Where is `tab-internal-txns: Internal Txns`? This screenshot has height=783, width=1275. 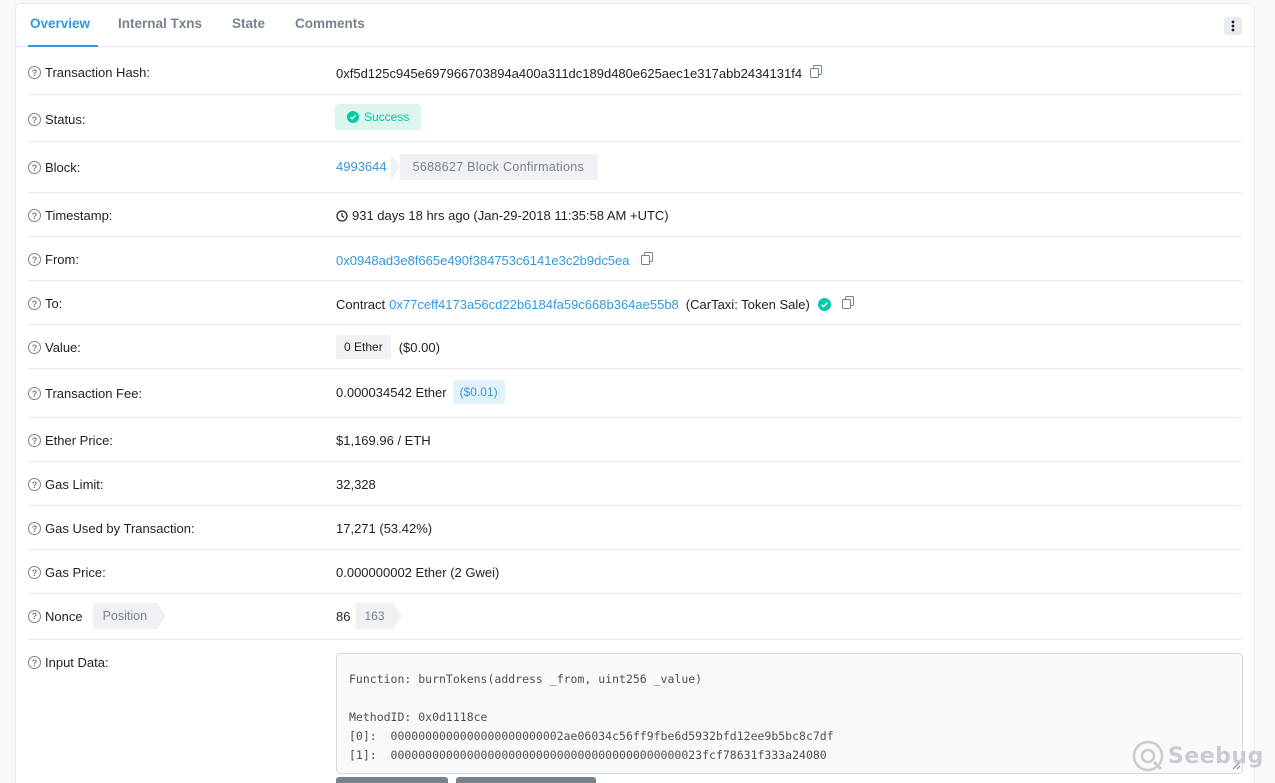
tab-internal-txns: Internal Txns is located at coordinates (160, 25).